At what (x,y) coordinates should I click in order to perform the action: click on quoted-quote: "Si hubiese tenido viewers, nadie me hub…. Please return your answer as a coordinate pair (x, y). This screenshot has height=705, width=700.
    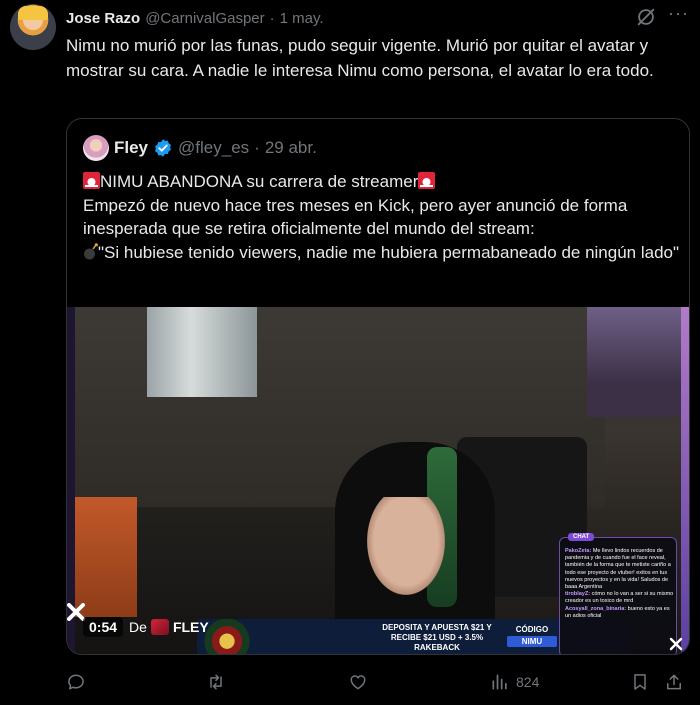
    Looking at the image, I should click on (389, 252).